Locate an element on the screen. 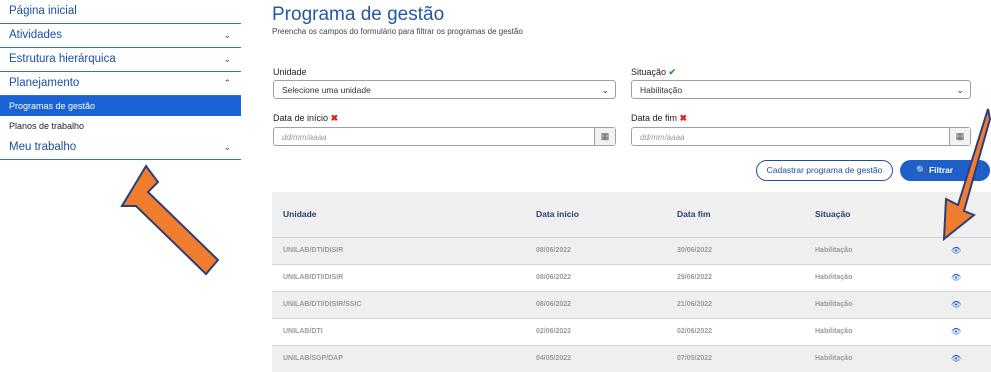 The width and height of the screenshot is (991, 372). sidebar-item-label: Atividades is located at coordinates (36, 35).